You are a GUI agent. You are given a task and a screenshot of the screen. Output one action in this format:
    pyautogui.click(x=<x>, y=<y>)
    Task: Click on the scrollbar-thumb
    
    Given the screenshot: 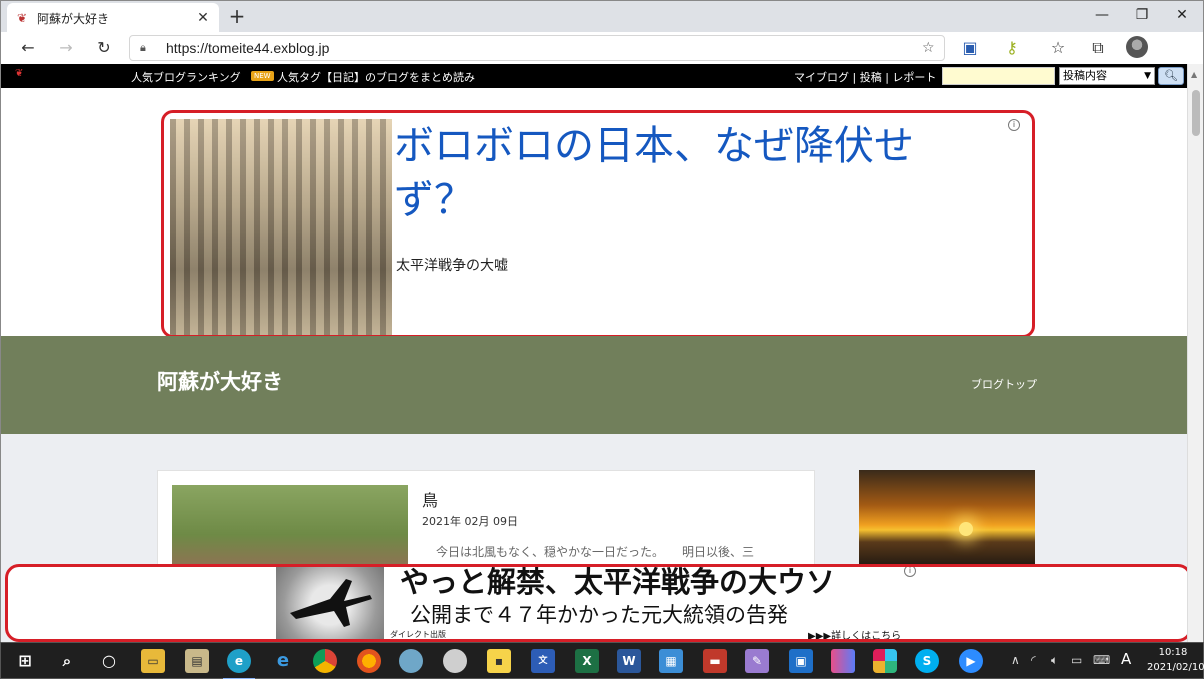 What is the action you would take?
    pyautogui.click(x=1196, y=113)
    